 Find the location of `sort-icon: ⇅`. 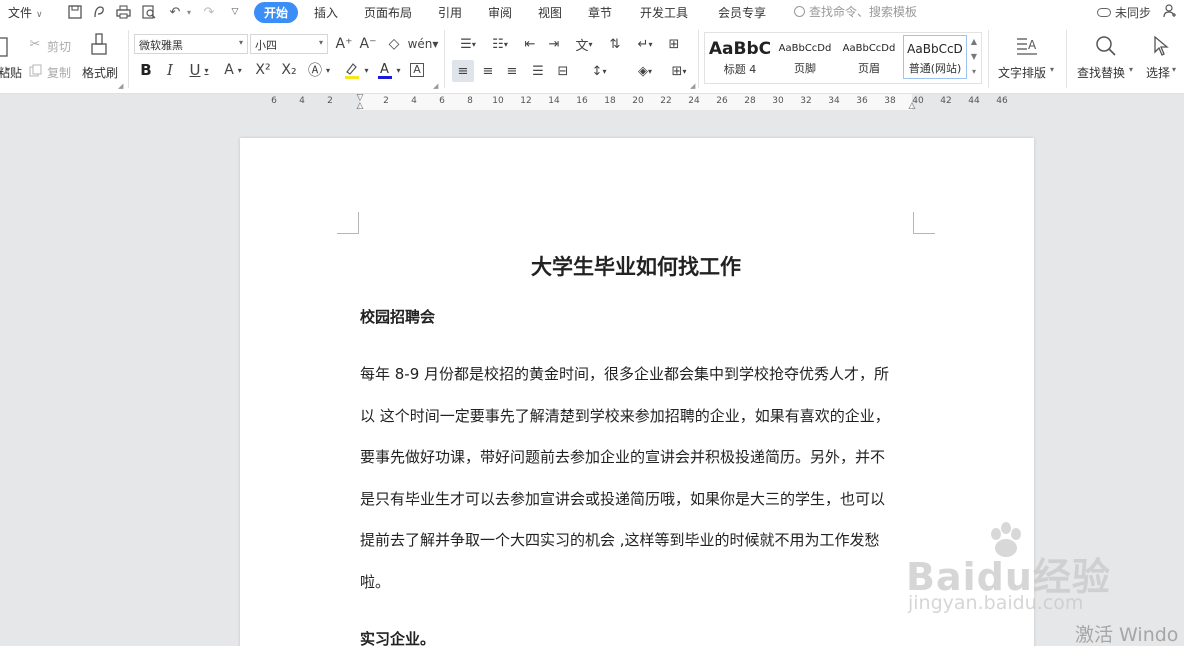

sort-icon: ⇅ is located at coordinates (615, 44).